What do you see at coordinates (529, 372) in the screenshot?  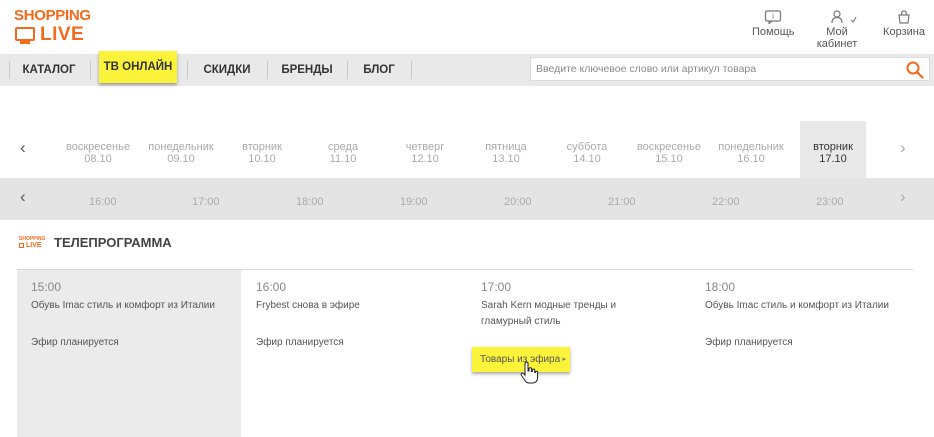 I see `hand-cursor-icon` at bounding box center [529, 372].